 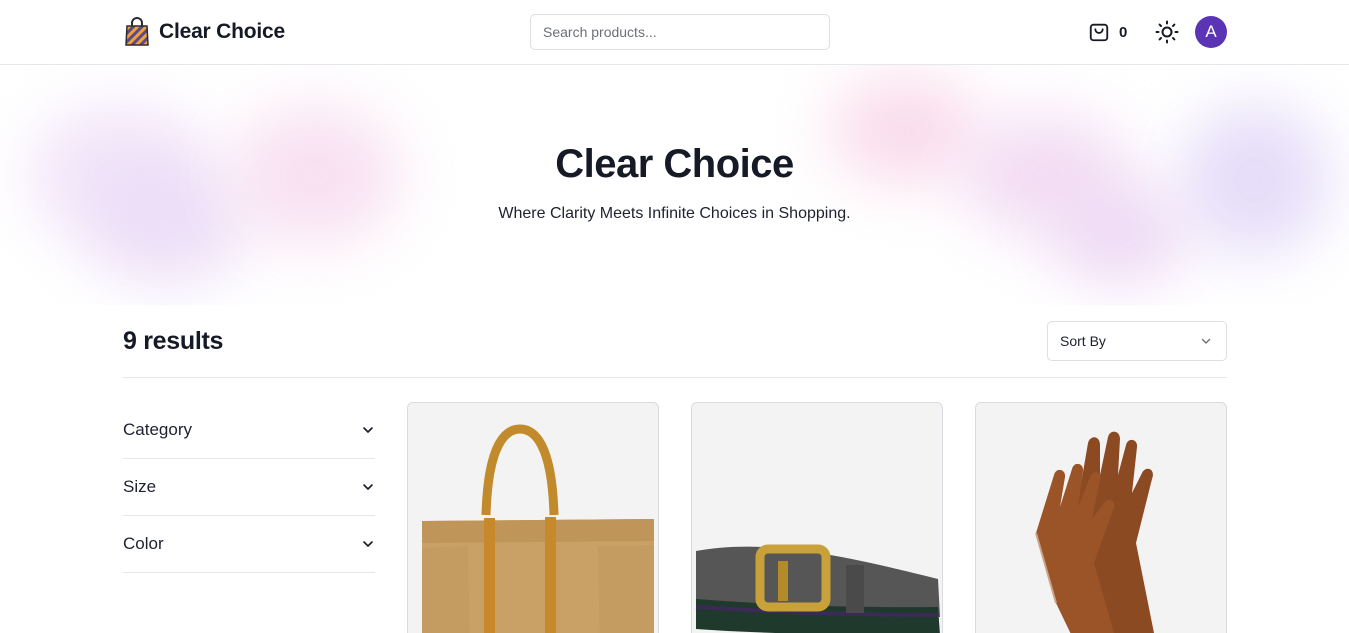 I want to click on sort-dropdown: Sort By, so click(x=1137, y=341).